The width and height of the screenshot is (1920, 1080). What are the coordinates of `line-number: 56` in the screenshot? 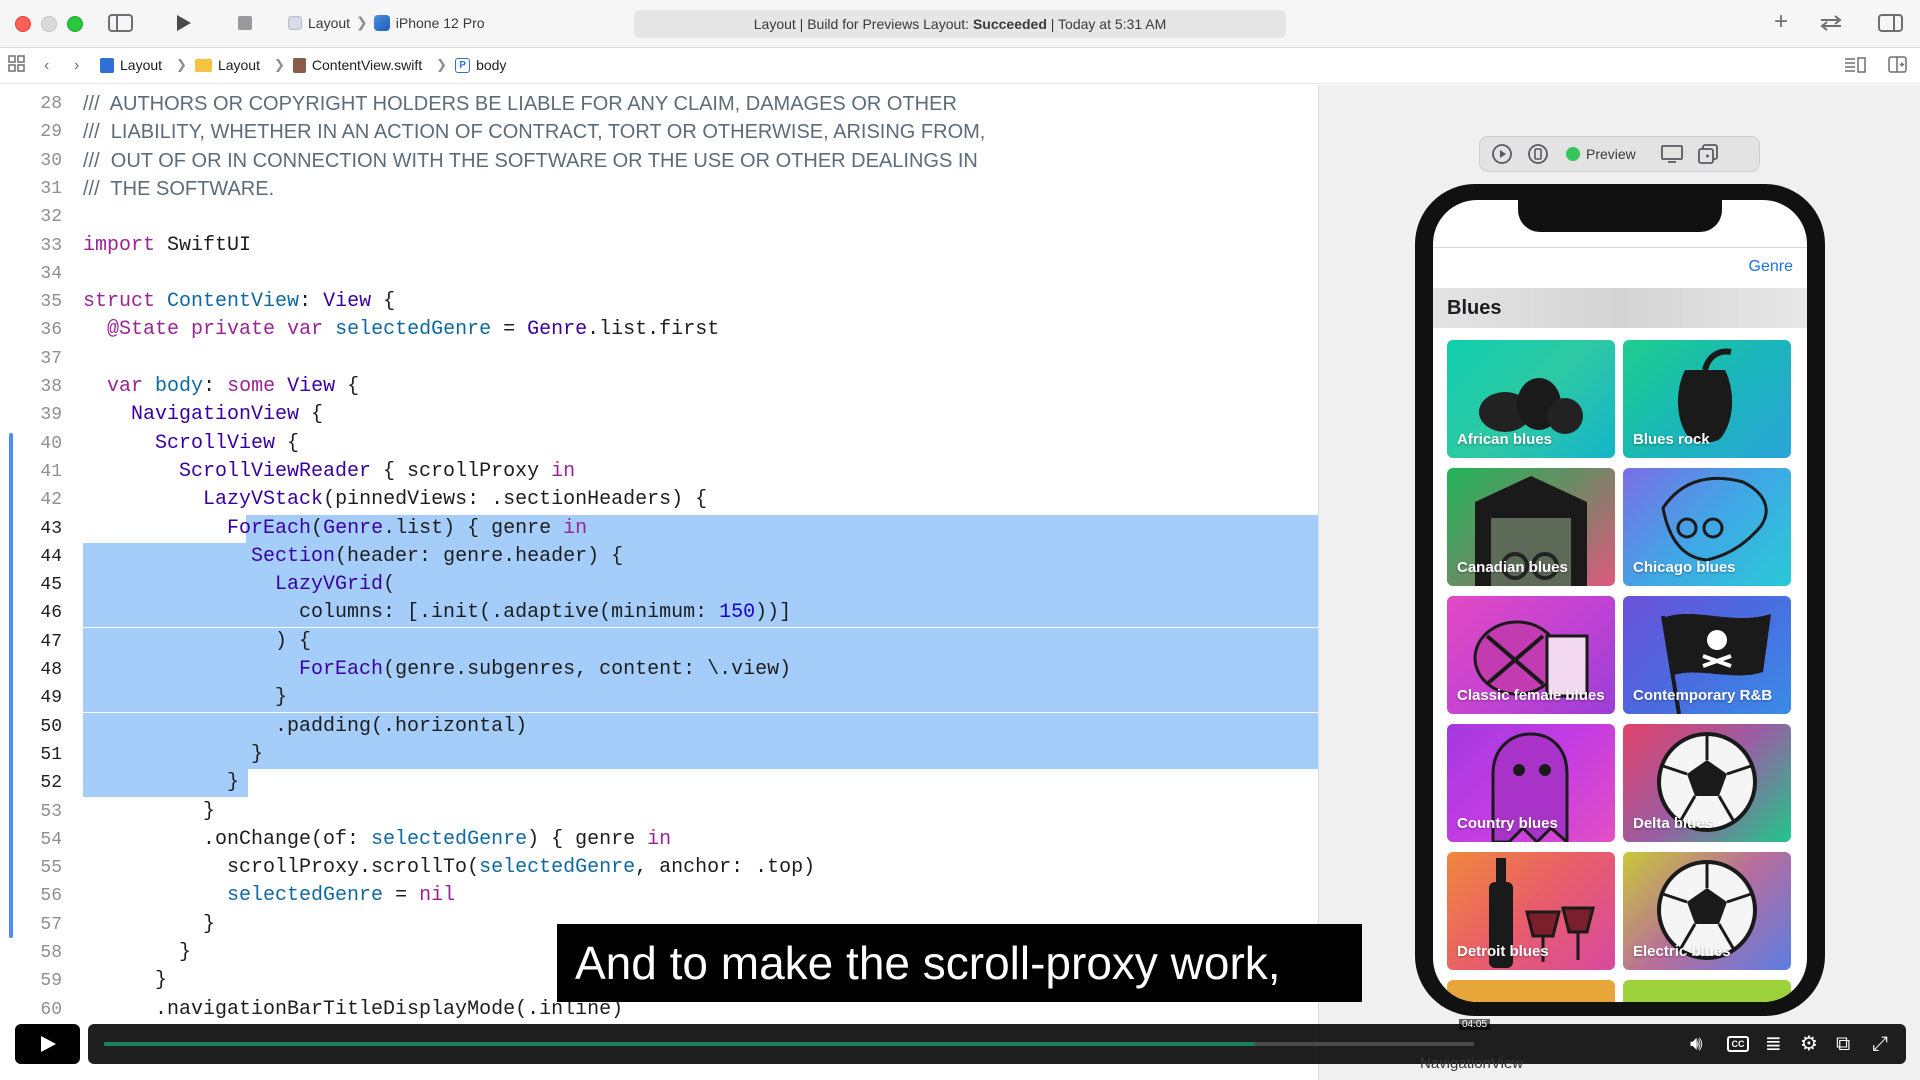 It's located at (51, 896).